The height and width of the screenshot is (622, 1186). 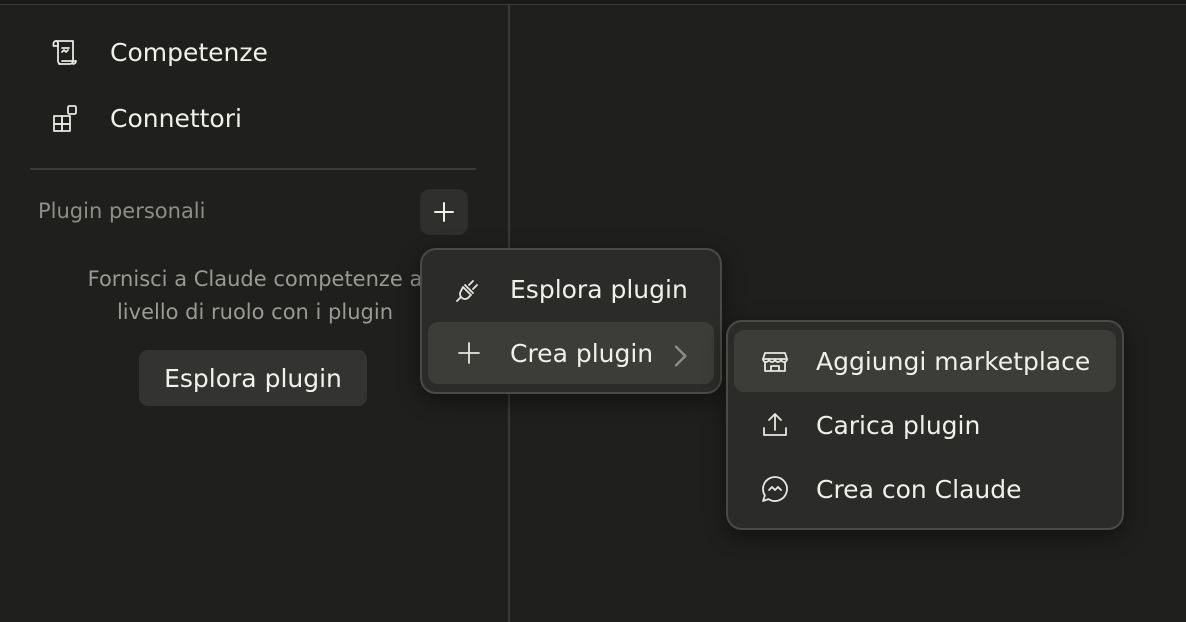 I want to click on submenu-item-label: Aggiungi marketplace, so click(x=953, y=361).